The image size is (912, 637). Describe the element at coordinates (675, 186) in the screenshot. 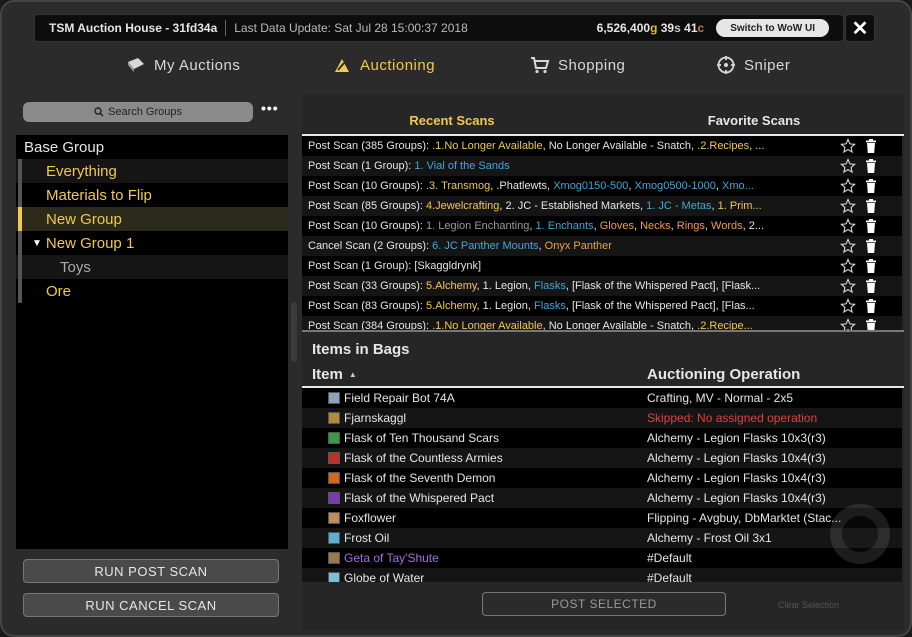

I see `scan-segment: Xmog0500-1000` at that location.